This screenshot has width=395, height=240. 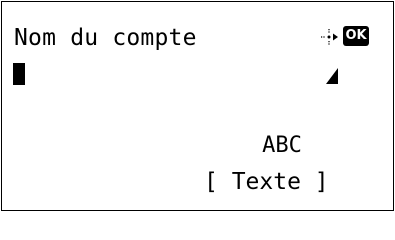 What do you see at coordinates (266, 182) in the screenshot?
I see `text-softkey-button: [ Texte ]` at bounding box center [266, 182].